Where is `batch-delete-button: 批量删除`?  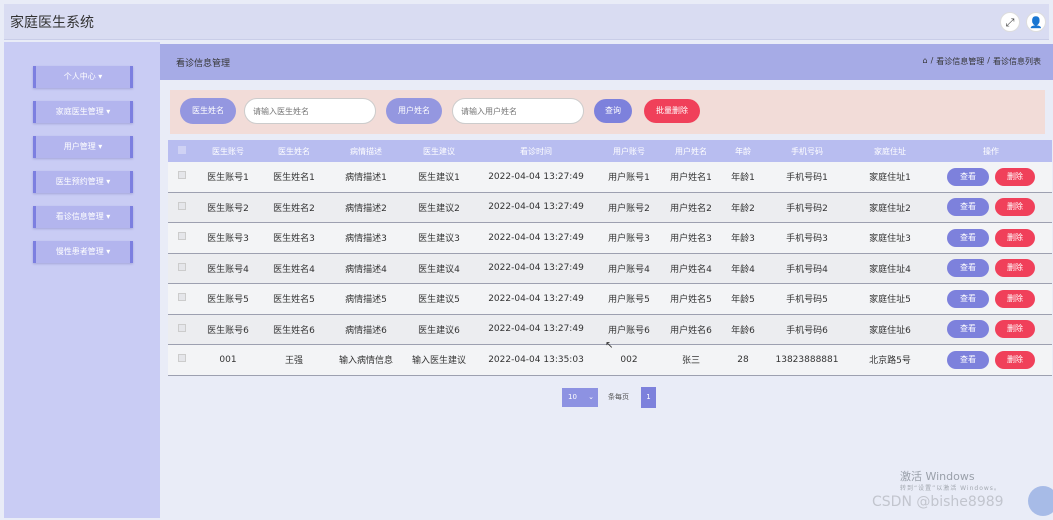
batch-delete-button: 批量删除 is located at coordinates (672, 111).